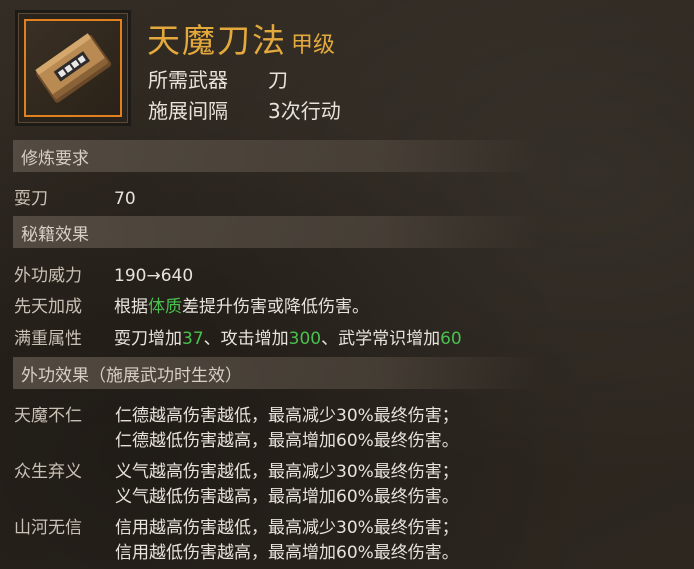 The height and width of the screenshot is (569, 694). What do you see at coordinates (31, 199) in the screenshot?
I see `requirement-key: 耍刀` at bounding box center [31, 199].